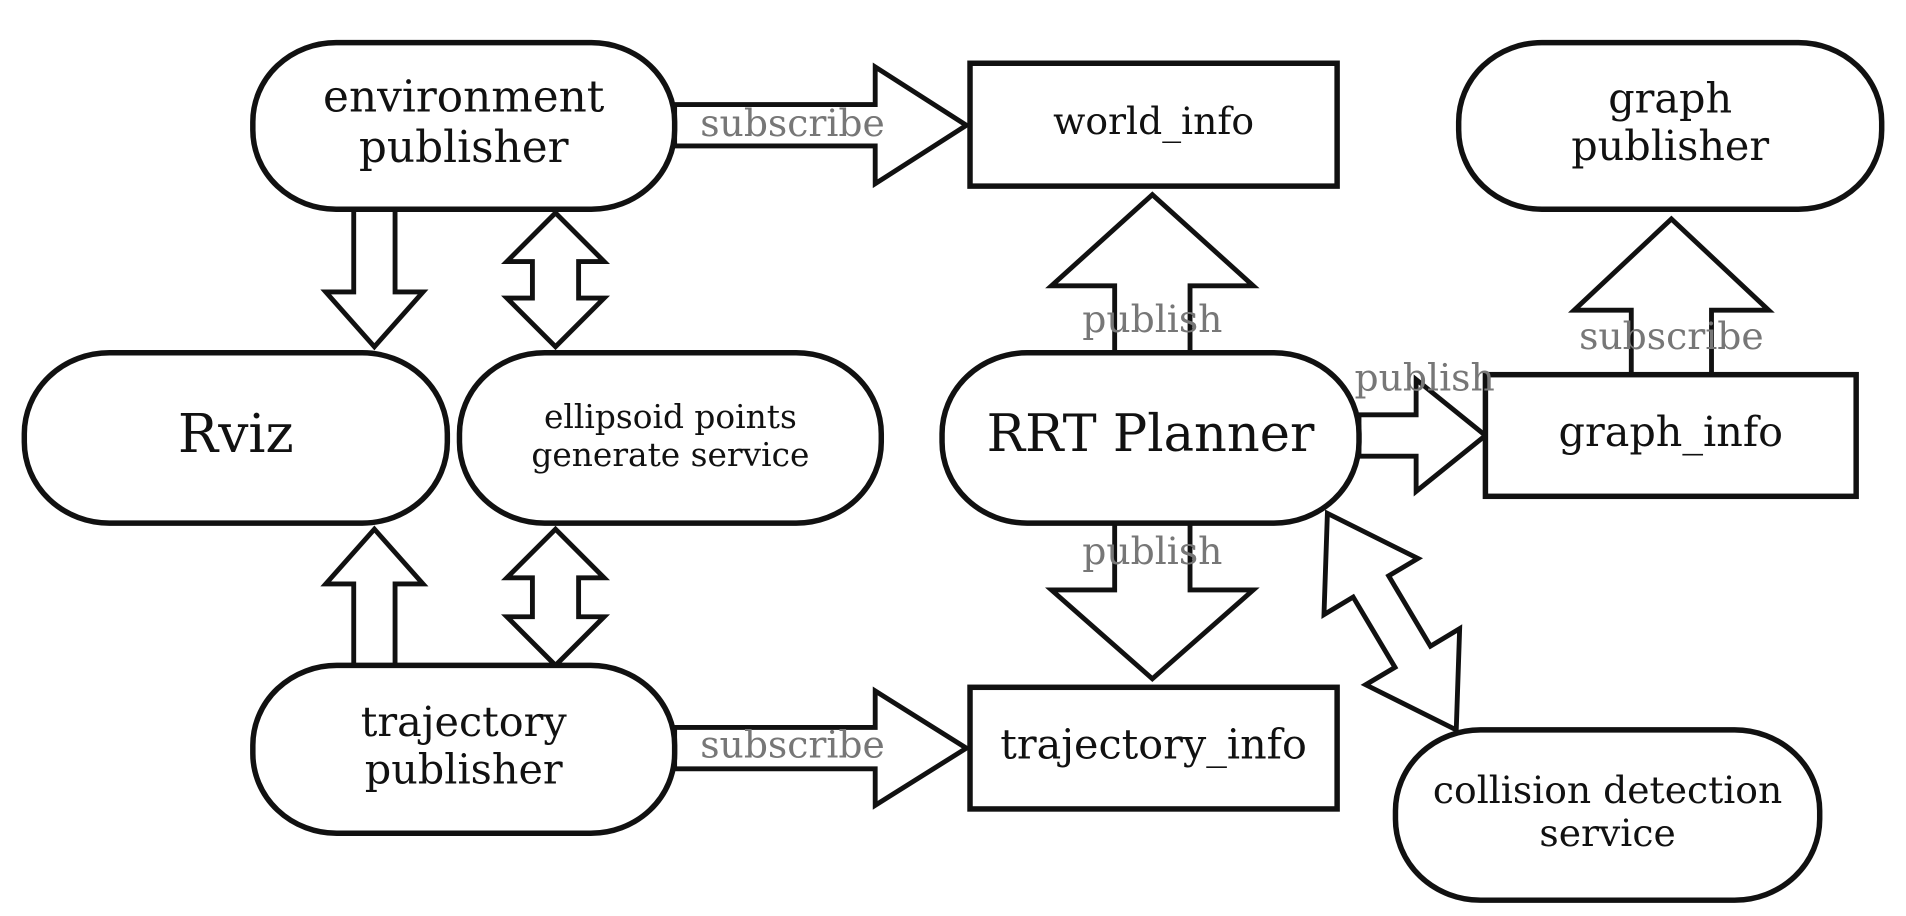  Describe the element at coordinates (1607, 833) in the screenshot. I see `node-label: service` at that location.